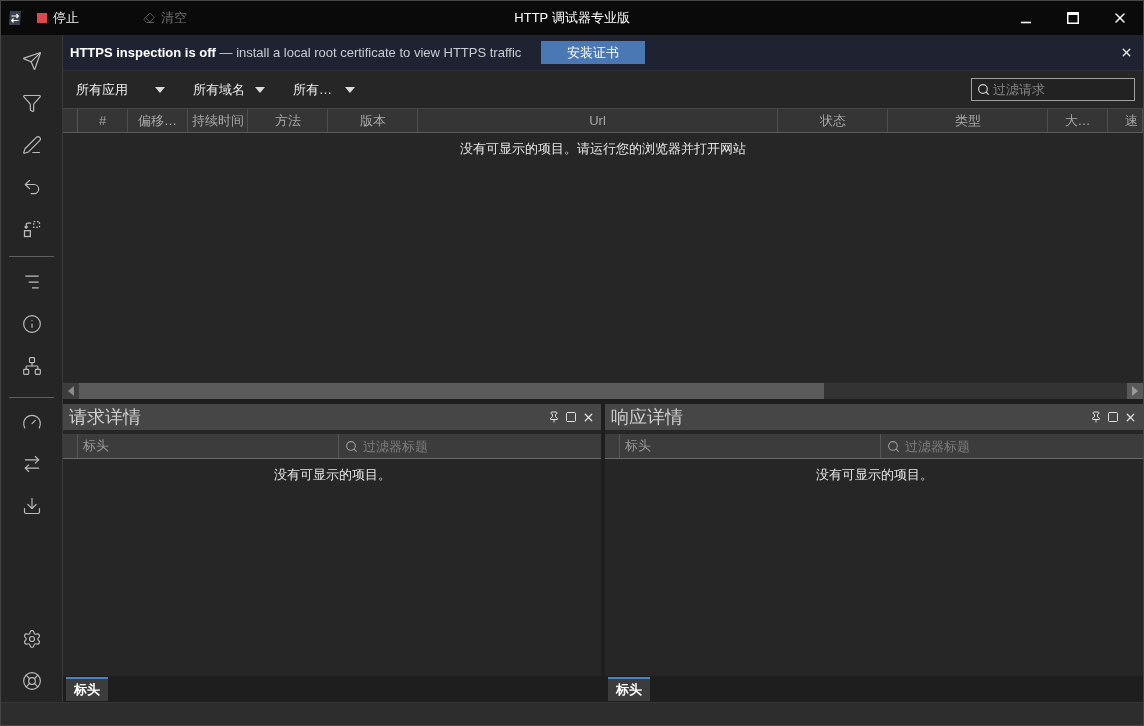 The height and width of the screenshot is (726, 1144). Describe the element at coordinates (1125, 120) in the screenshot. I see `column-header: 速` at that location.